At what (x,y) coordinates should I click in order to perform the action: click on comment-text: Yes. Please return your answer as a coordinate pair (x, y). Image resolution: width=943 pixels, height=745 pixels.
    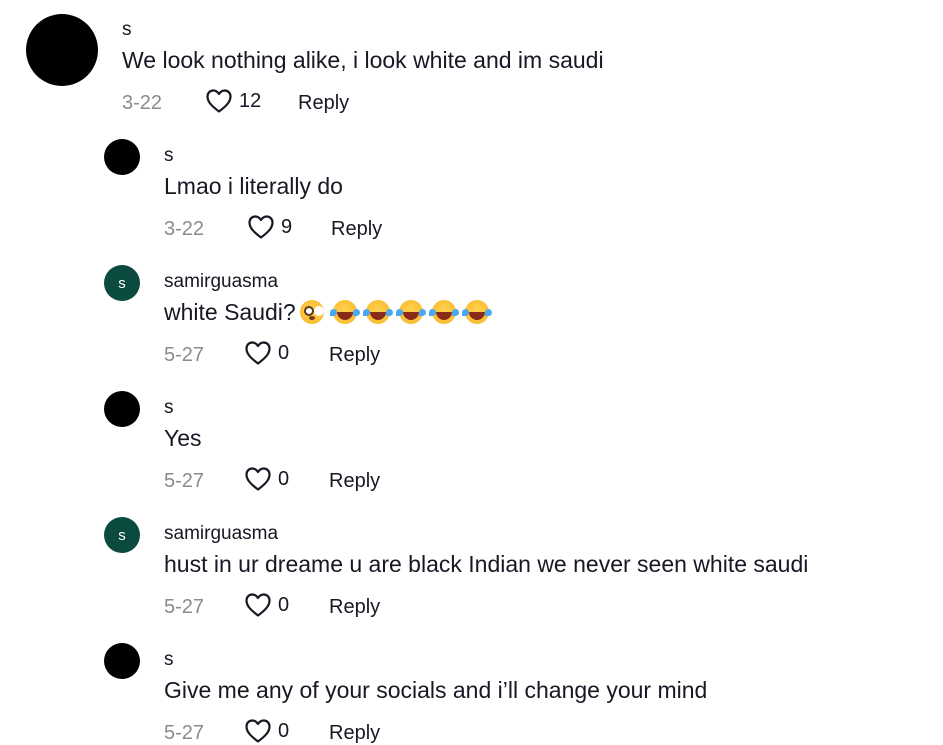
    Looking at the image, I should click on (183, 438).